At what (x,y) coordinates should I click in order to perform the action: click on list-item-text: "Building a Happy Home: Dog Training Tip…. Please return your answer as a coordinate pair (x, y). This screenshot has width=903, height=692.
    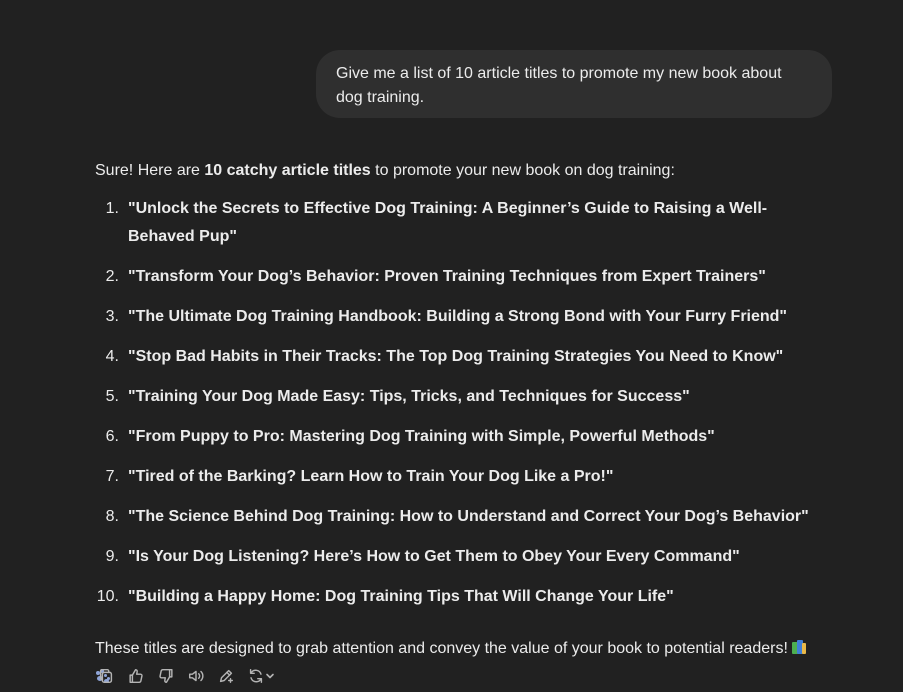
    Looking at the image, I should click on (401, 596).